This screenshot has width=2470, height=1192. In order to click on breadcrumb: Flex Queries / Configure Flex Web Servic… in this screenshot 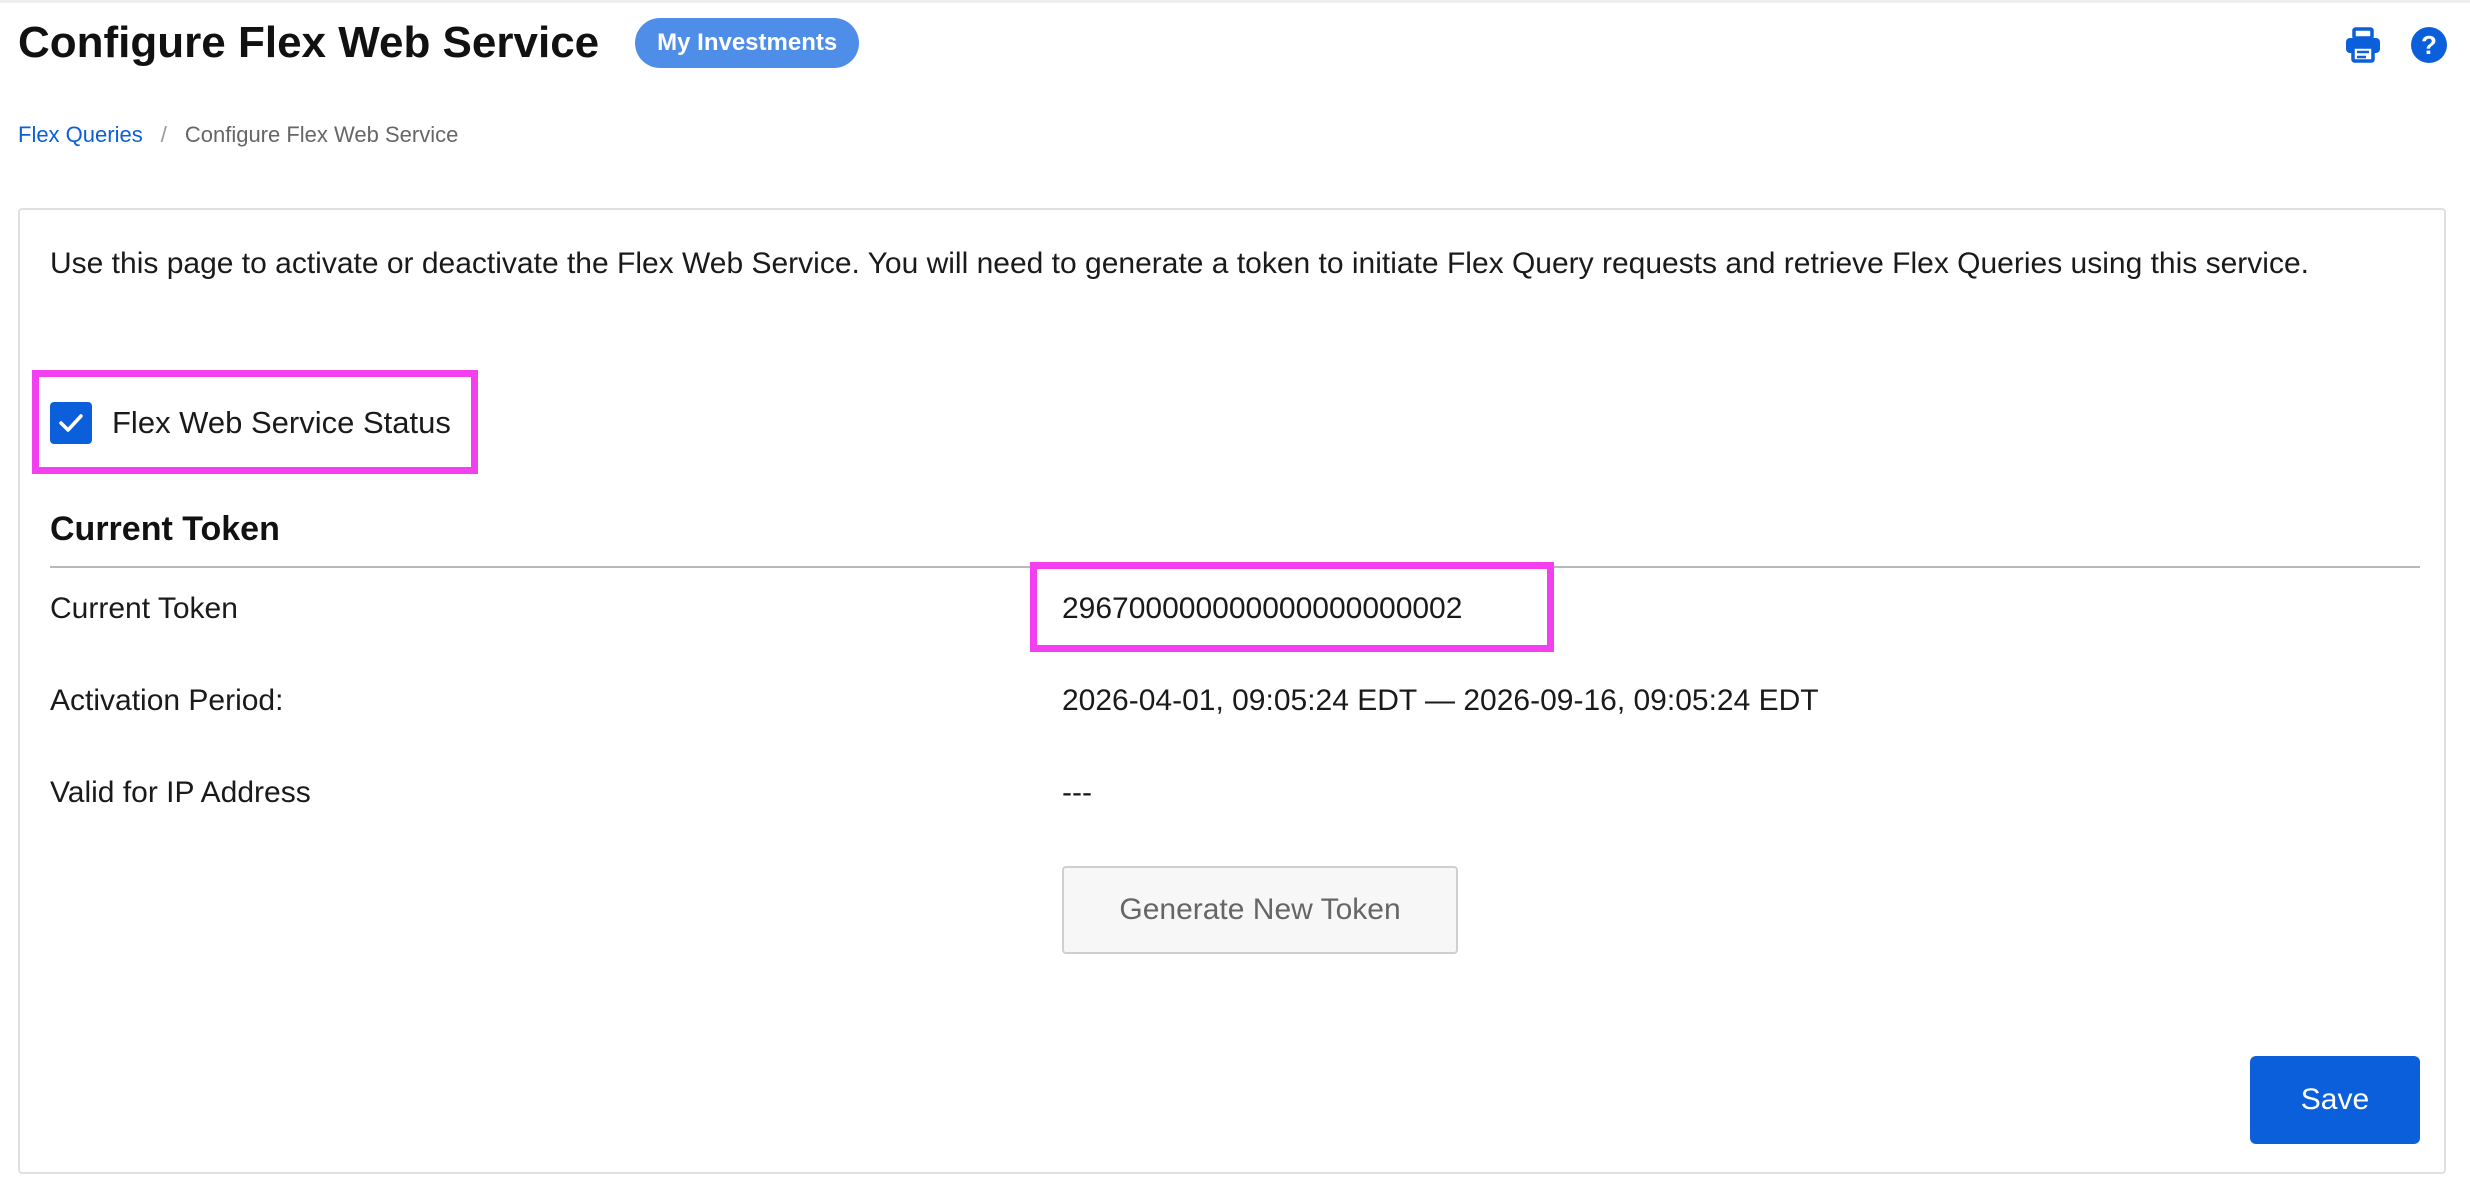, I will do `click(238, 135)`.